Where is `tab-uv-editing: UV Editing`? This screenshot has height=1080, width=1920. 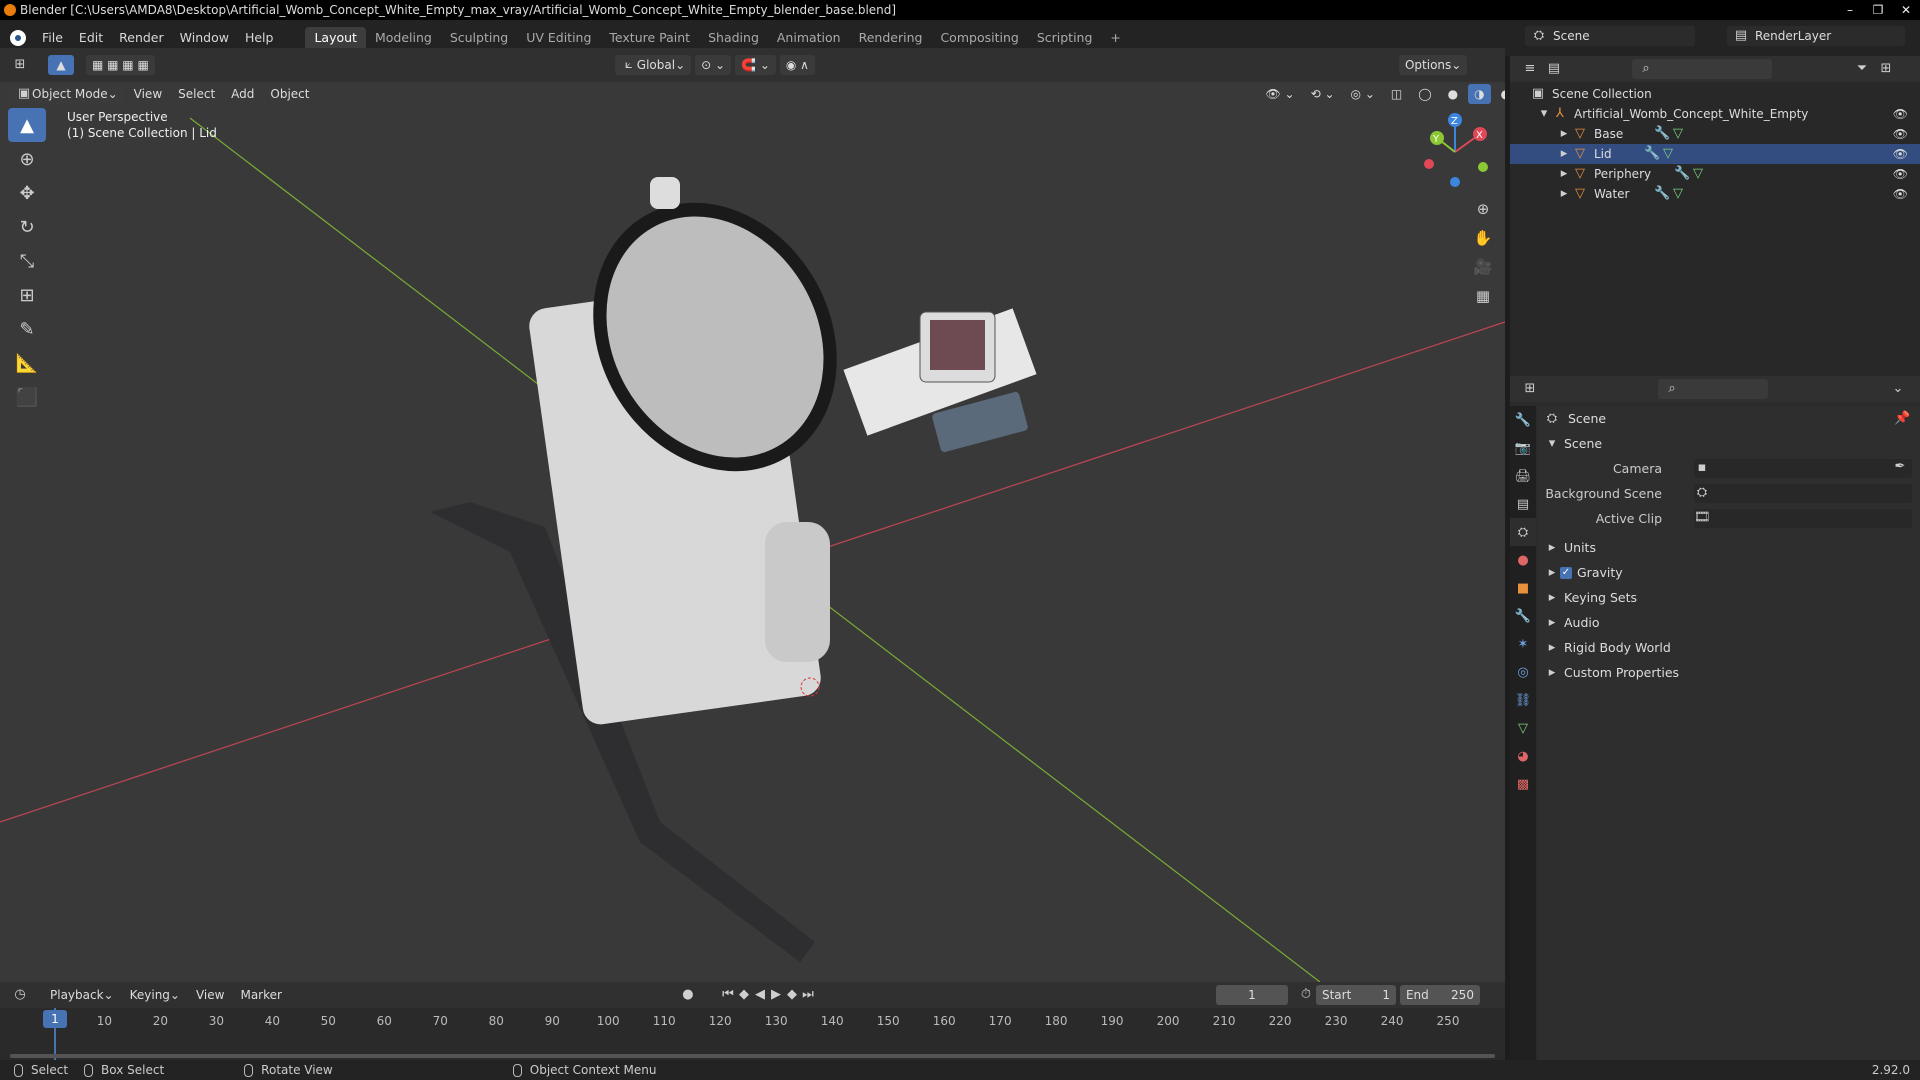
tab-uv-editing: UV Editing is located at coordinates (558, 38).